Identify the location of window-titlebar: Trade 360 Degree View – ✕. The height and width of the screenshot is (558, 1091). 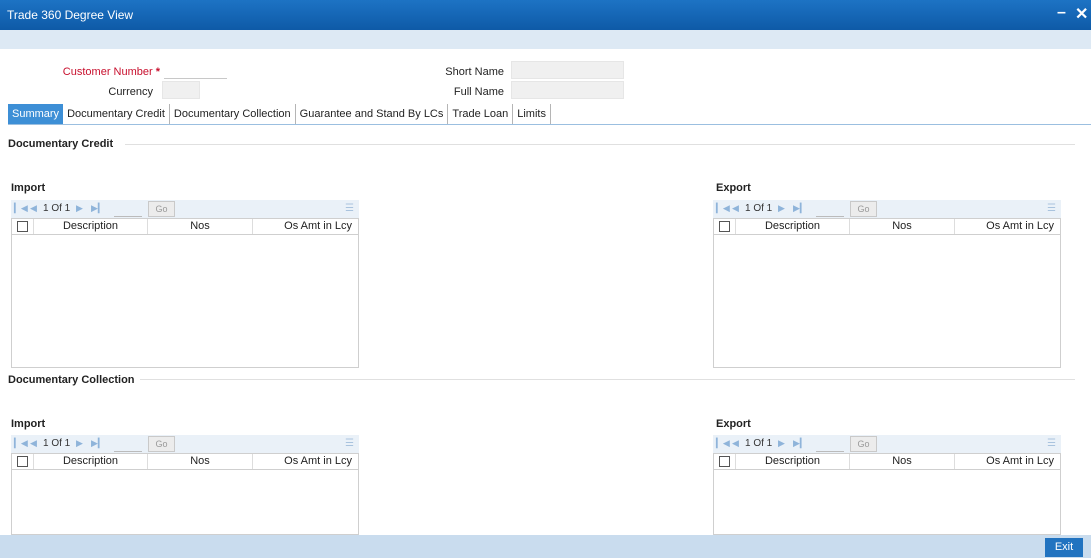
(545, 15).